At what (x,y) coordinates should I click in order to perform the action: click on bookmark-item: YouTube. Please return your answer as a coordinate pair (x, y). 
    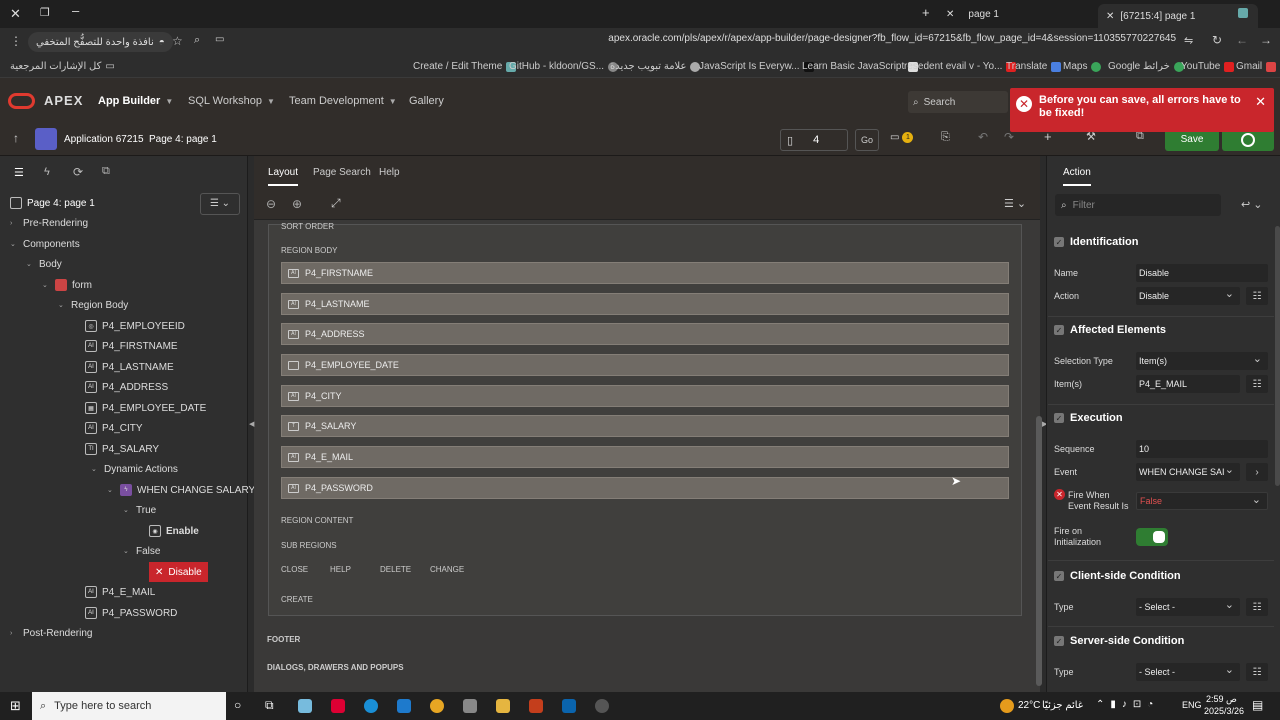
    Looking at the image, I should click on (1208, 66).